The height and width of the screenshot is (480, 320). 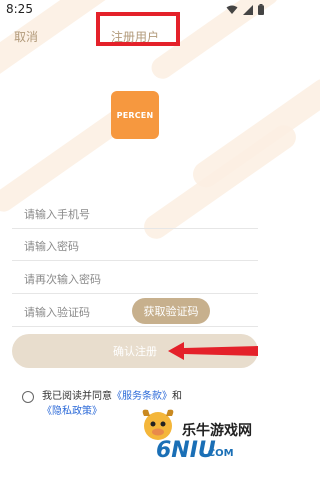 I want to click on phone-field, so click(x=135, y=214).